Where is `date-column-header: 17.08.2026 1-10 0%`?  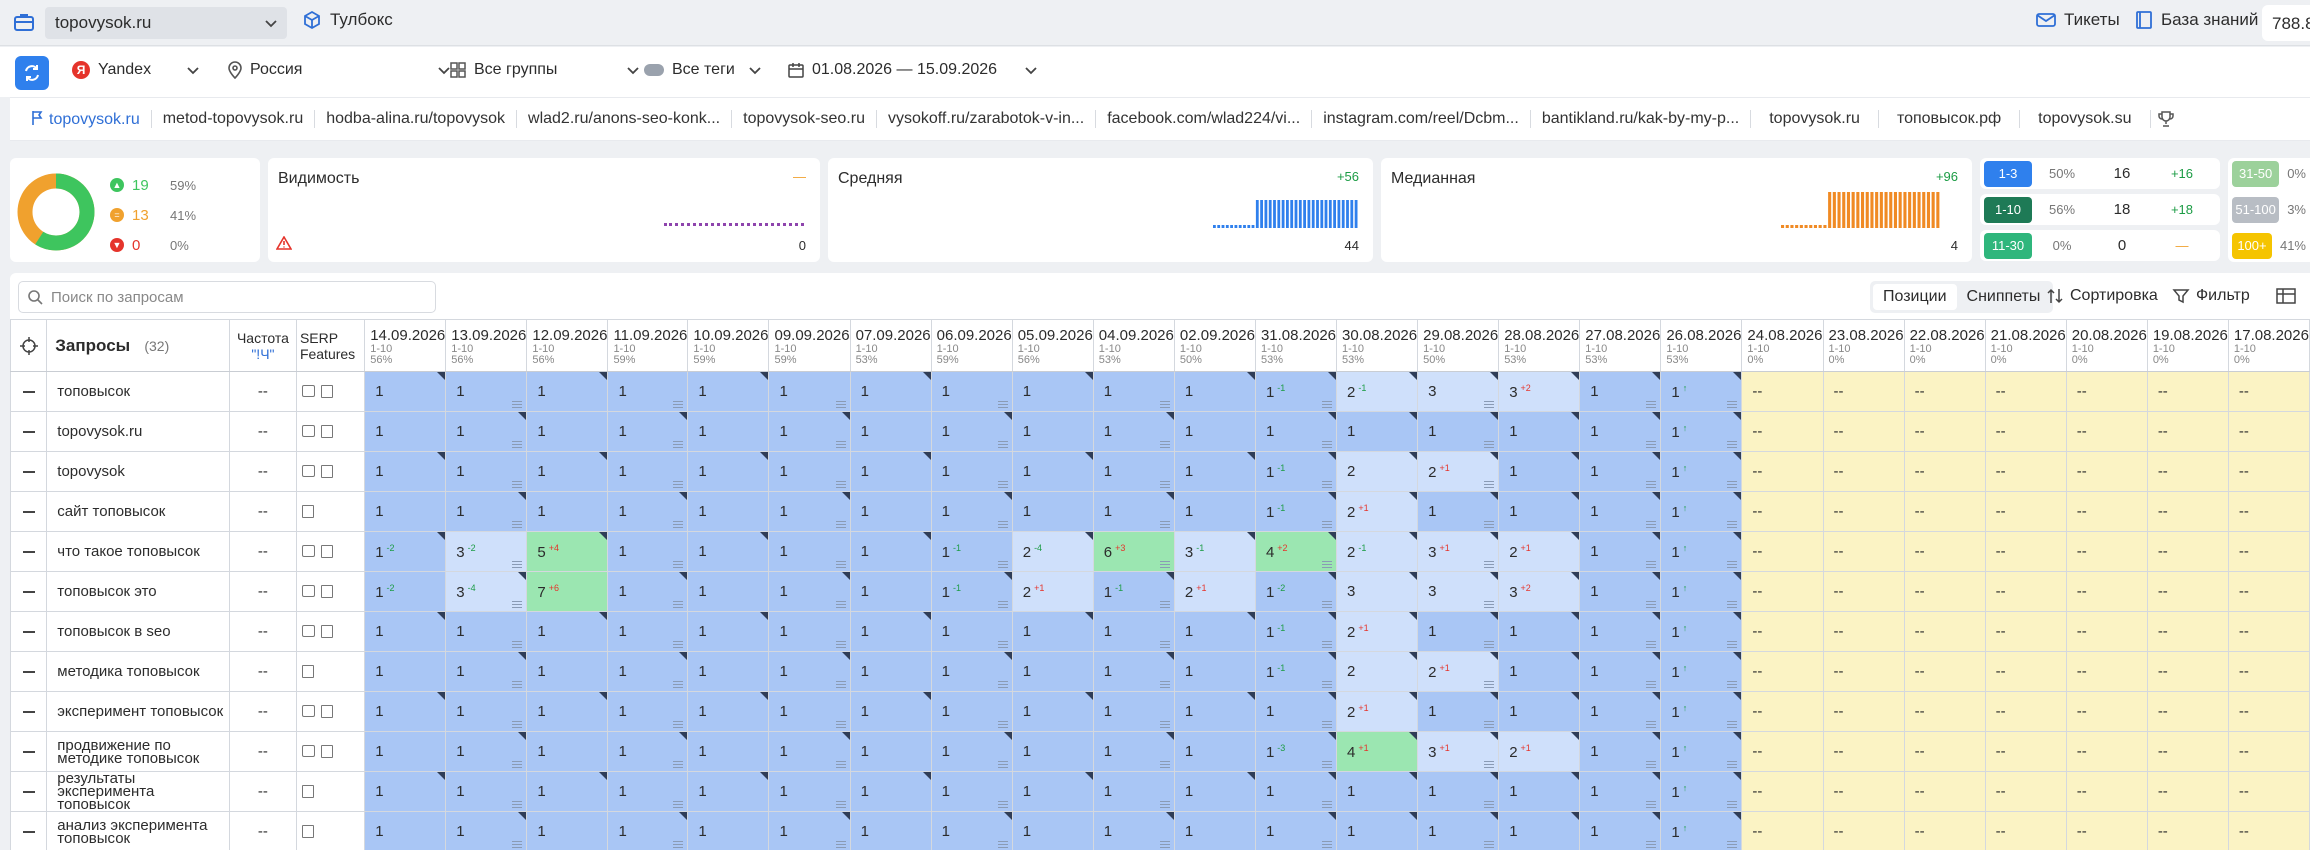
date-column-header: 17.08.2026 1-10 0% is located at coordinates (2268, 345).